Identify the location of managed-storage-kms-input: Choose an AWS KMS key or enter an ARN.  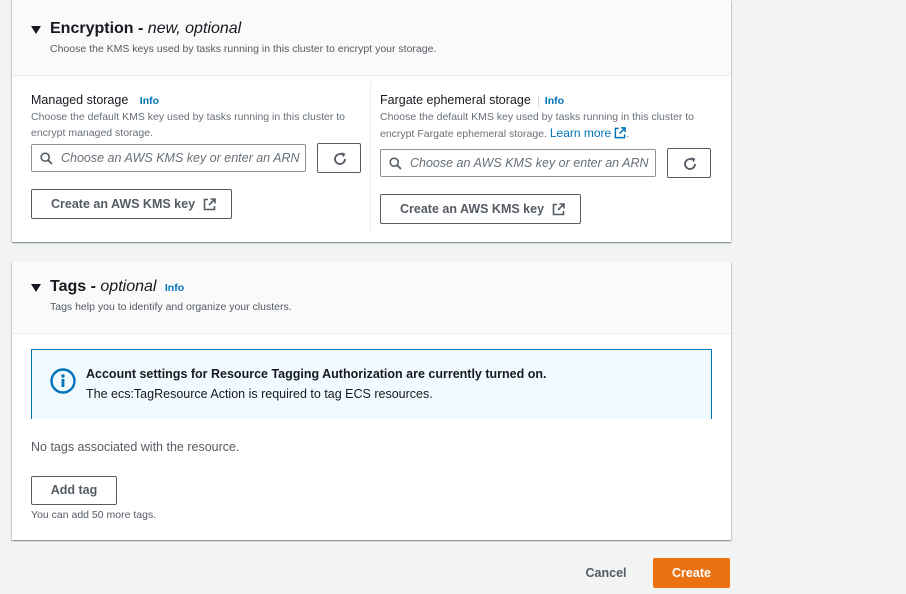
(168, 158).